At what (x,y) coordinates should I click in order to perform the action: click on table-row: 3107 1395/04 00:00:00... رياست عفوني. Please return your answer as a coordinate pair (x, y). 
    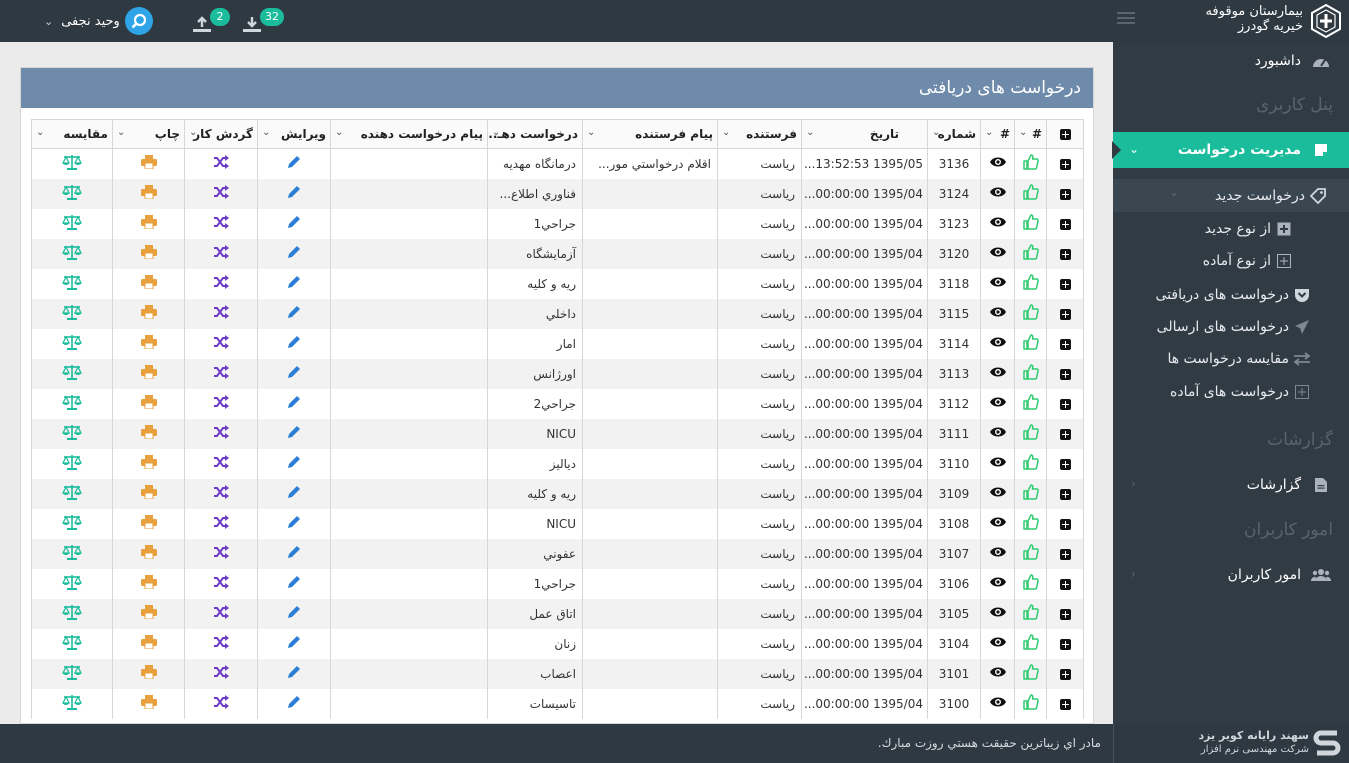
    Looking at the image, I should click on (557, 553).